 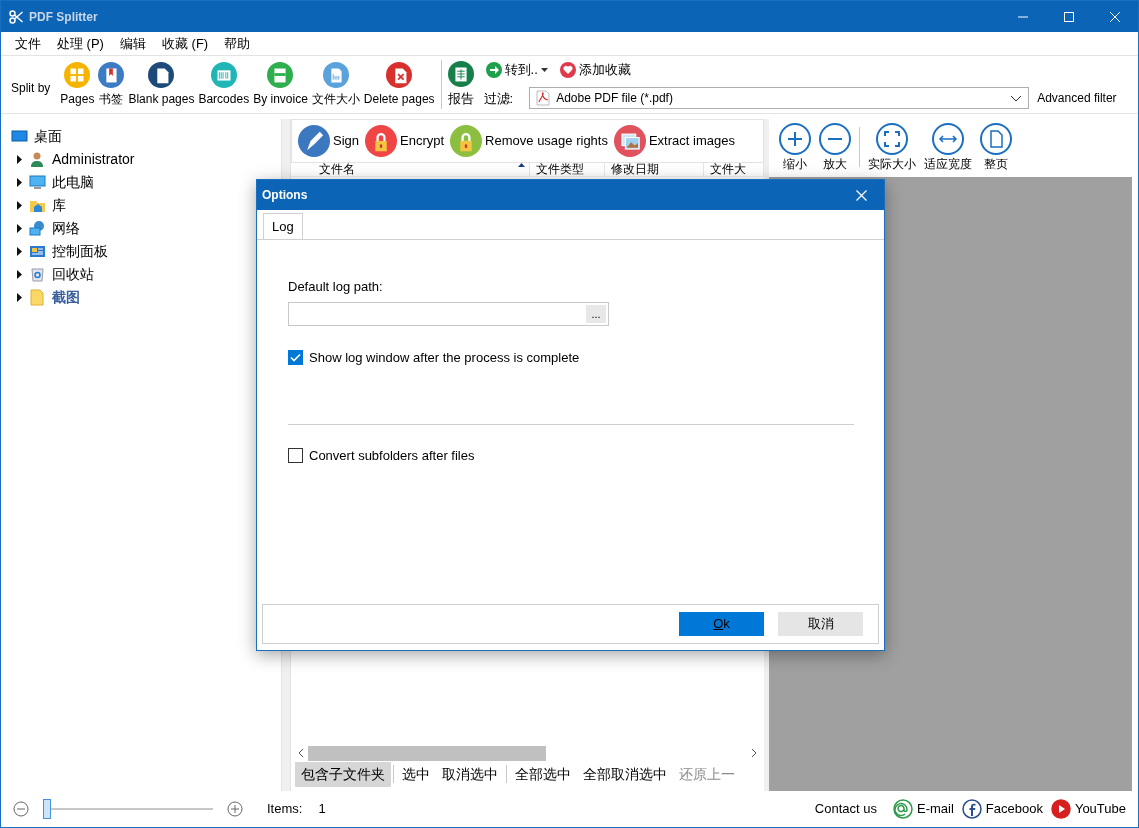 I want to click on dialog-title: Options, so click(x=285, y=195).